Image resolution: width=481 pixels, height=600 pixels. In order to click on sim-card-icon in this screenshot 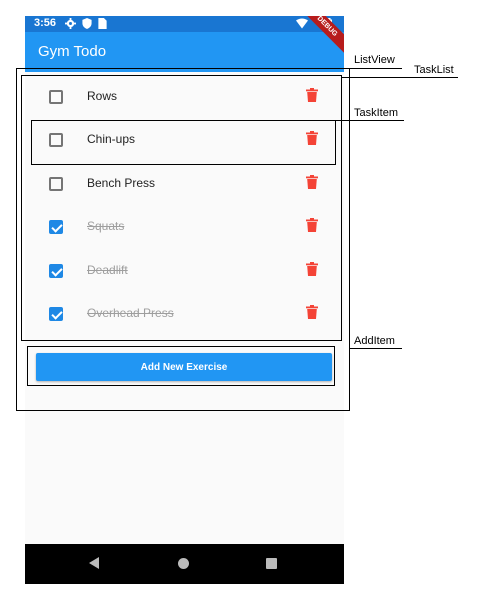, I will do `click(102, 23)`.